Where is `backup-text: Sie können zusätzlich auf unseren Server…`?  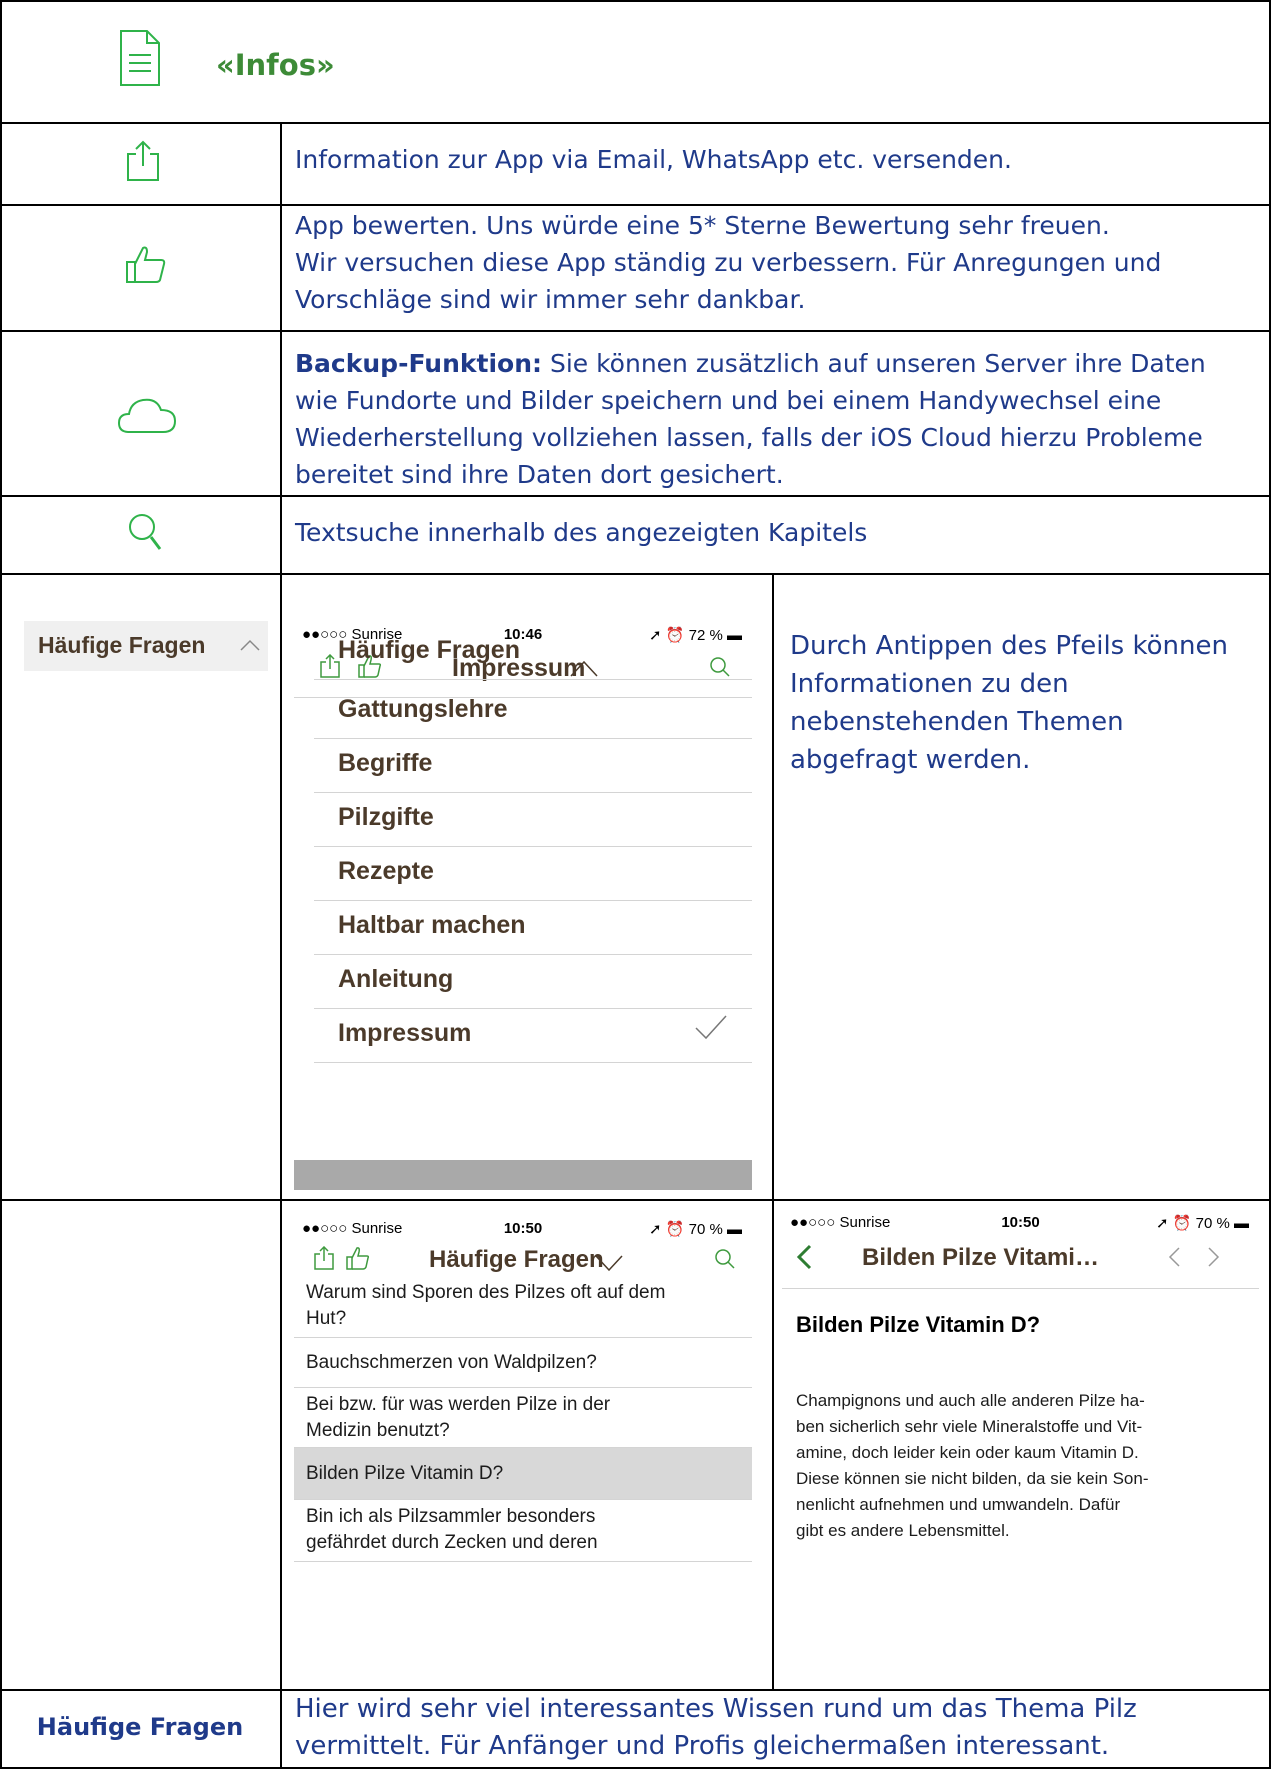 backup-text: Sie können zusätzlich auf unseren Server… is located at coordinates (874, 363).